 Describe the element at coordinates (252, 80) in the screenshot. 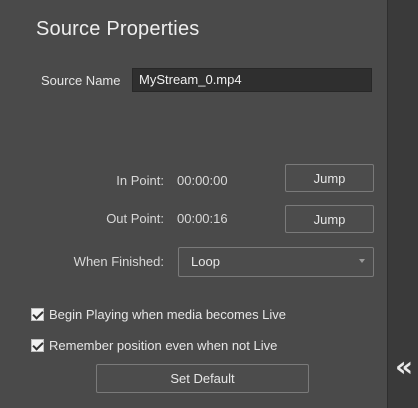

I see `source-name-field: MyStream_0.mp4` at that location.